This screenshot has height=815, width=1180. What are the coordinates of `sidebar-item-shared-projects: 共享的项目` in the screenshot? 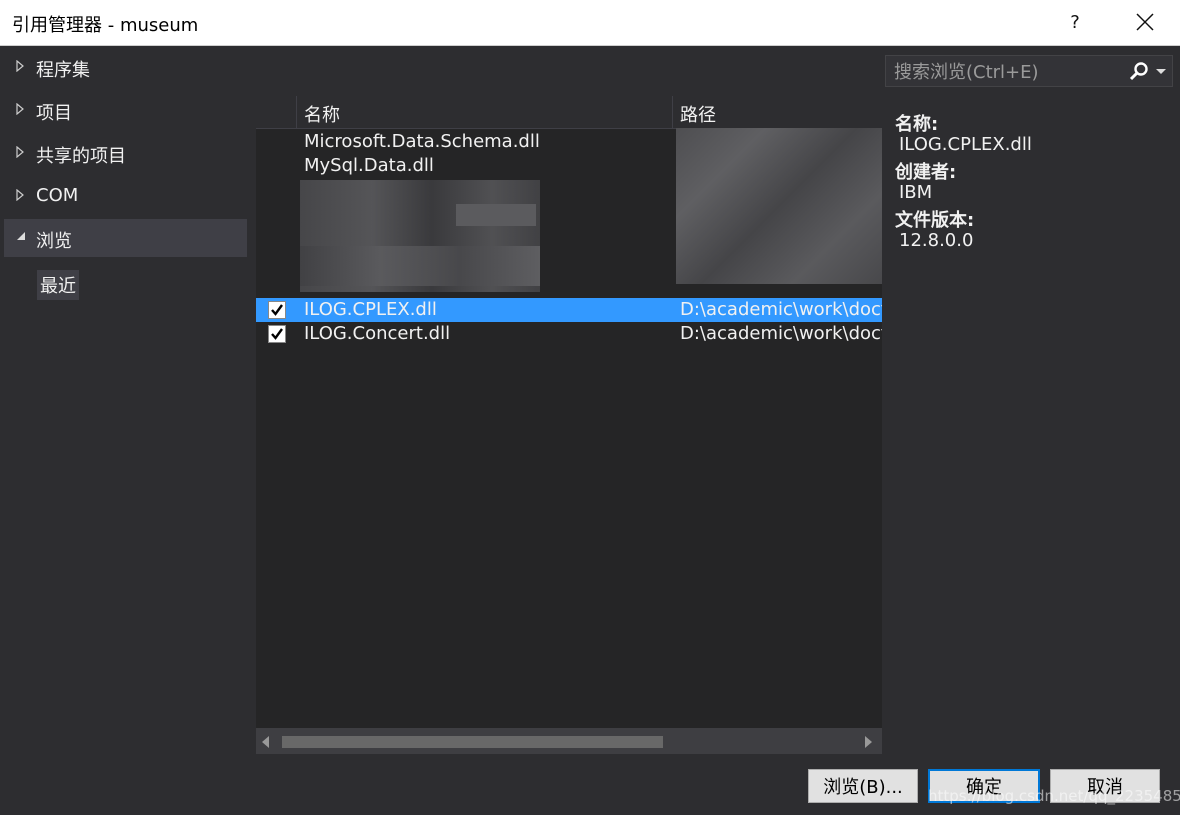 It's located at (125, 153).